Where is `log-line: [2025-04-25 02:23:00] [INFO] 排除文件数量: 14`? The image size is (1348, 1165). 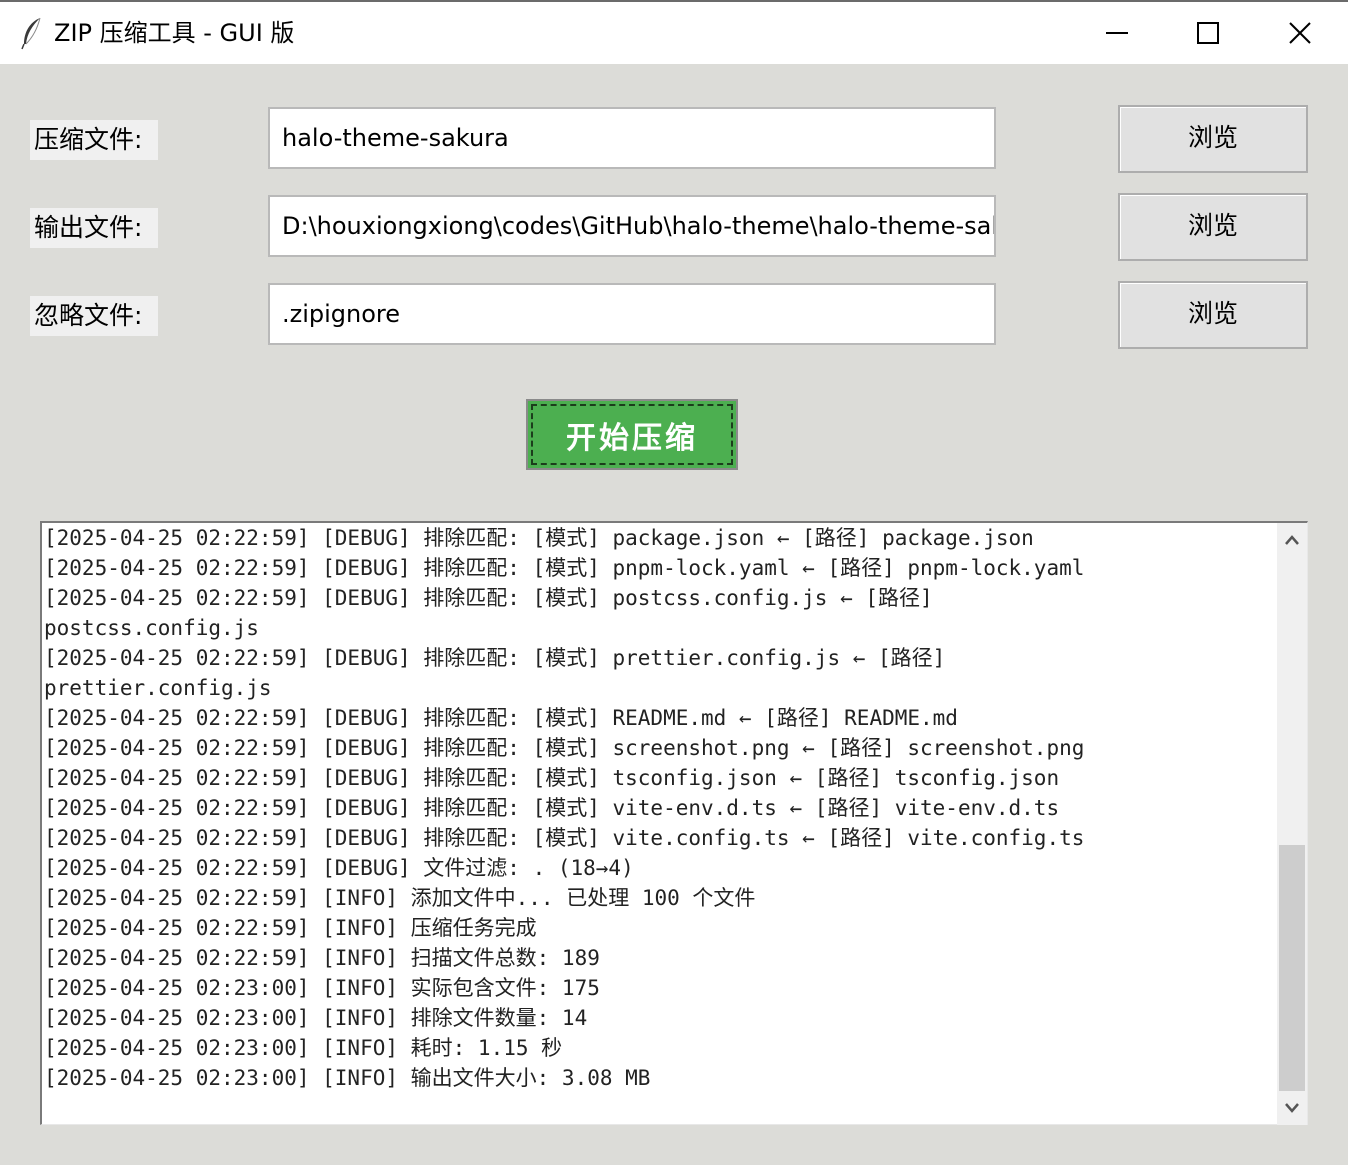
log-line: [2025-04-25 02:23:00] [INFO] 排除文件数量: 14 is located at coordinates (316, 1018).